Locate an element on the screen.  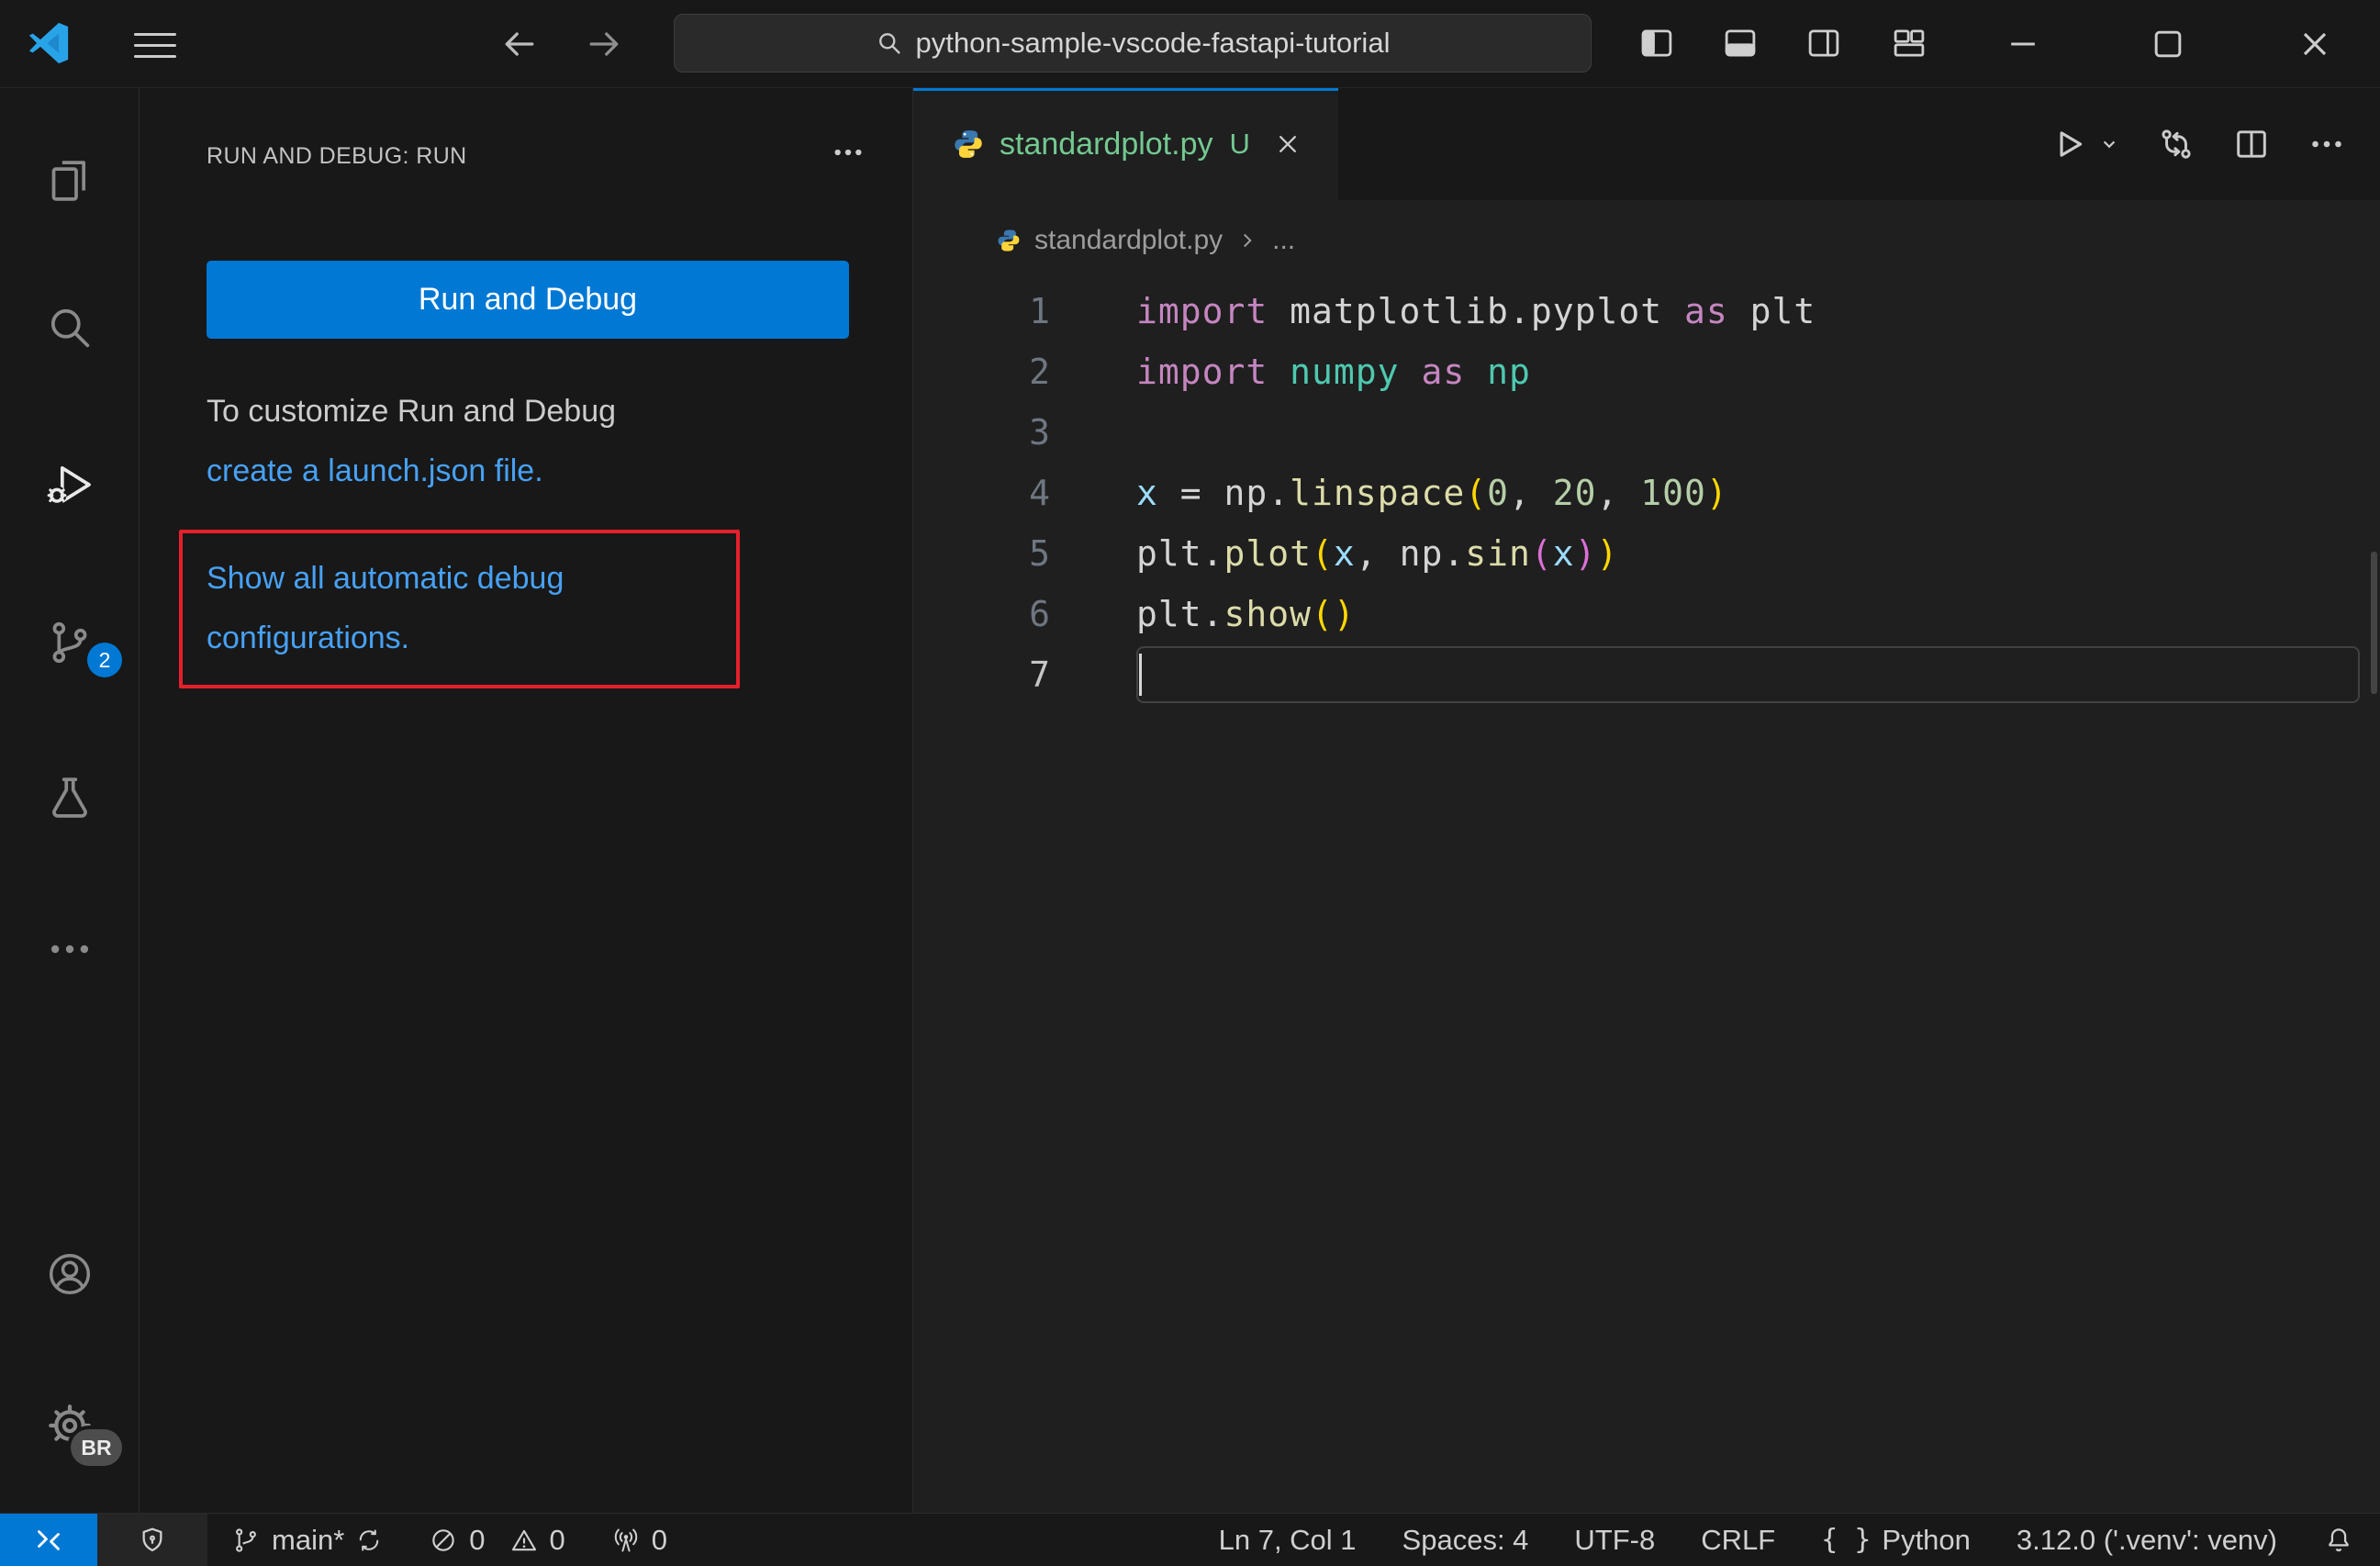
editor-scrollbar is located at coordinates (2374, 623).